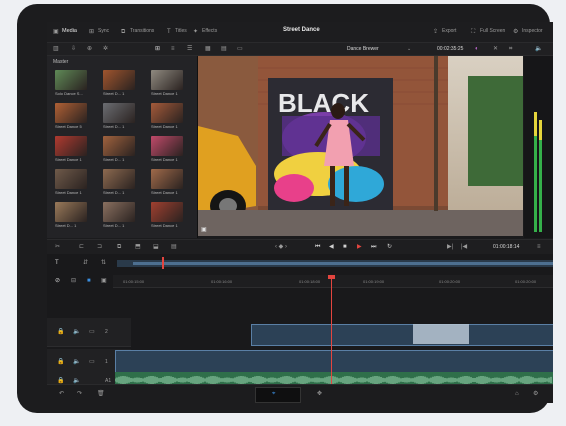 The image size is (566, 426). What do you see at coordinates (464, 247) in the screenshot?
I see `mark-out-icon: |◀` at bounding box center [464, 247].